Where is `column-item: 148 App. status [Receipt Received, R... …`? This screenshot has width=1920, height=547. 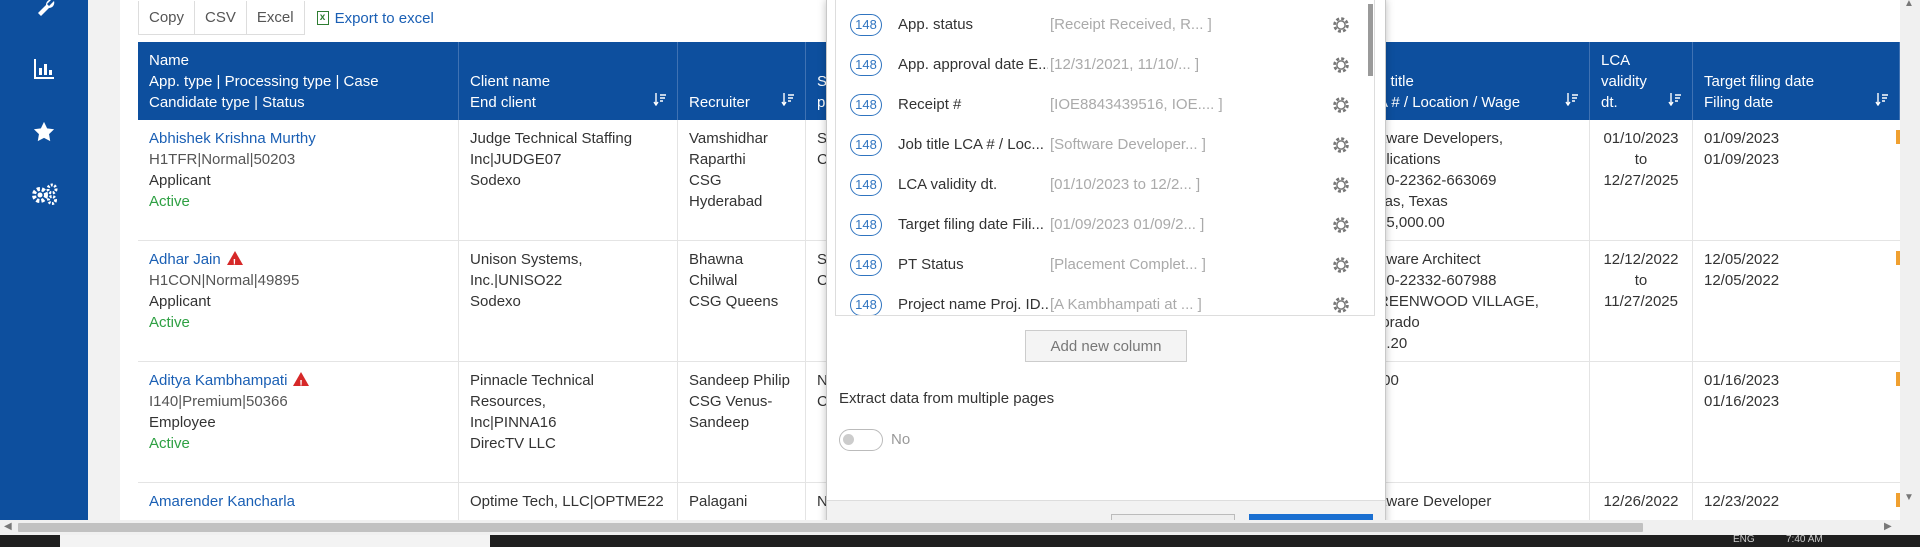 column-item: 148 App. status [Receipt Received, R... … is located at coordinates (1101, 26).